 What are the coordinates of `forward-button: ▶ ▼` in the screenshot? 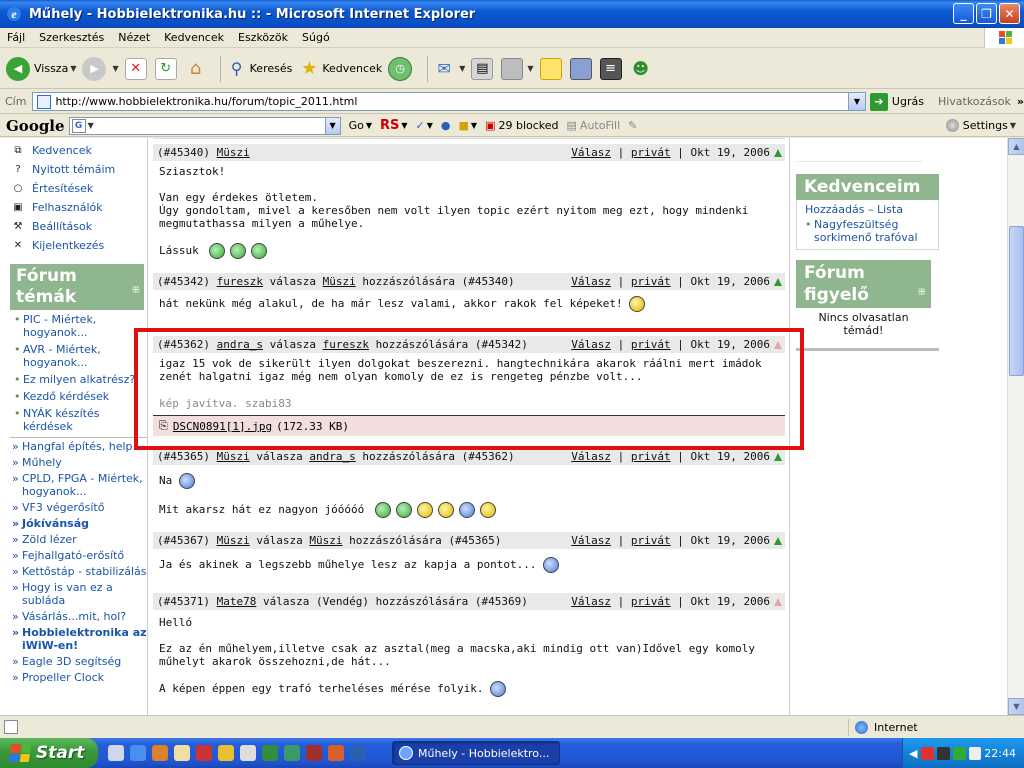 It's located at (100, 68).